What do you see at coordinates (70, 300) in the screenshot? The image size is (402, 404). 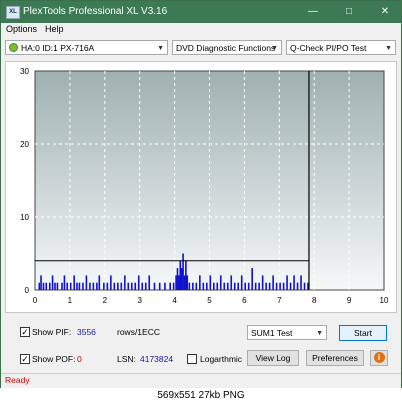 I see `x-tick-label: 1` at bounding box center [70, 300].